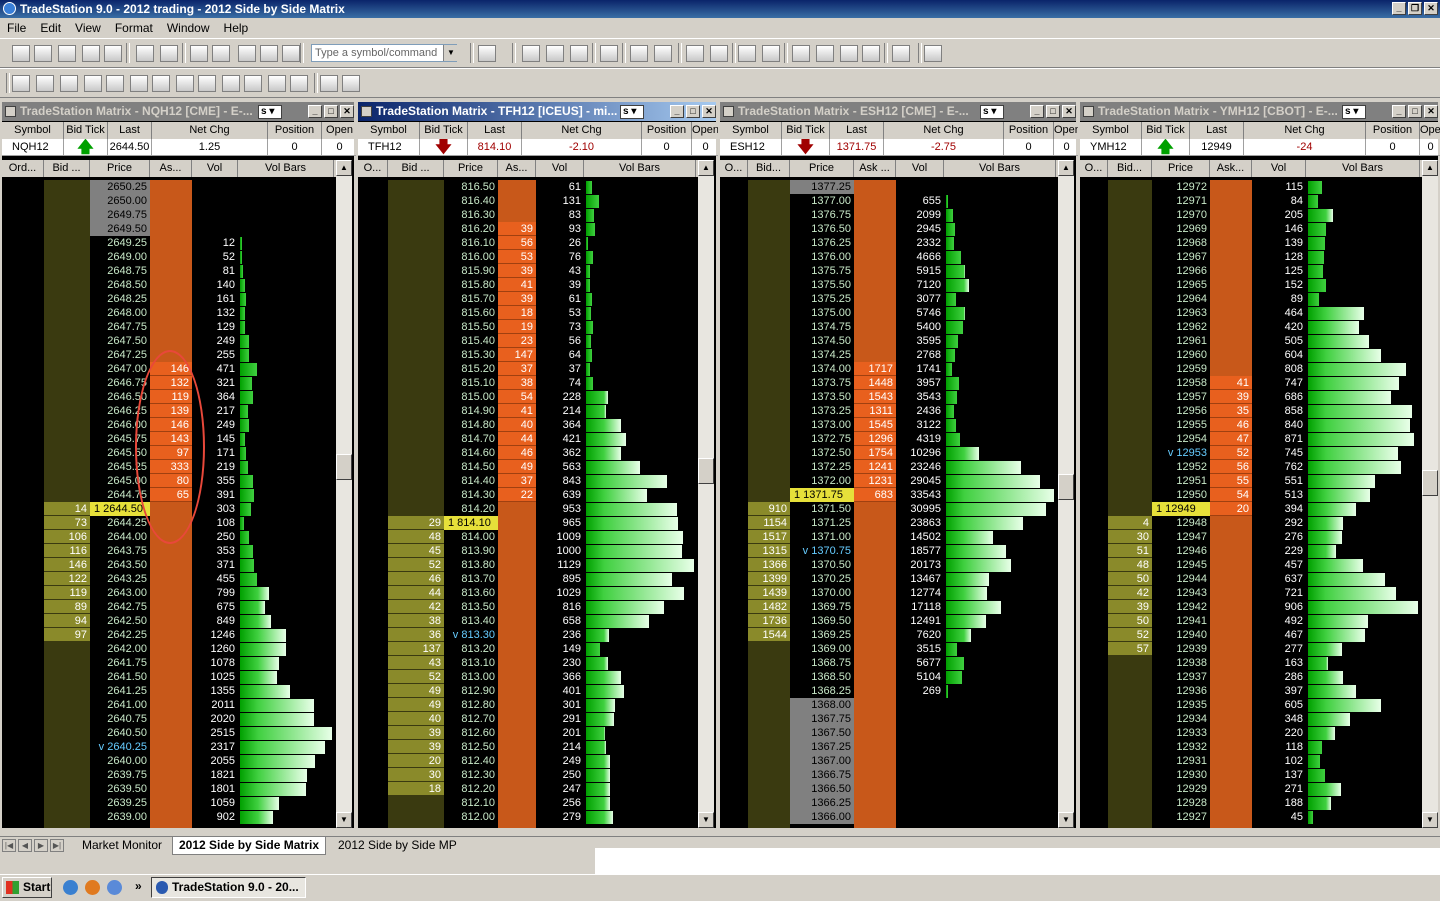  What do you see at coordinates (120, 537) in the screenshot?
I see `price-cell: 2644.00` at bounding box center [120, 537].